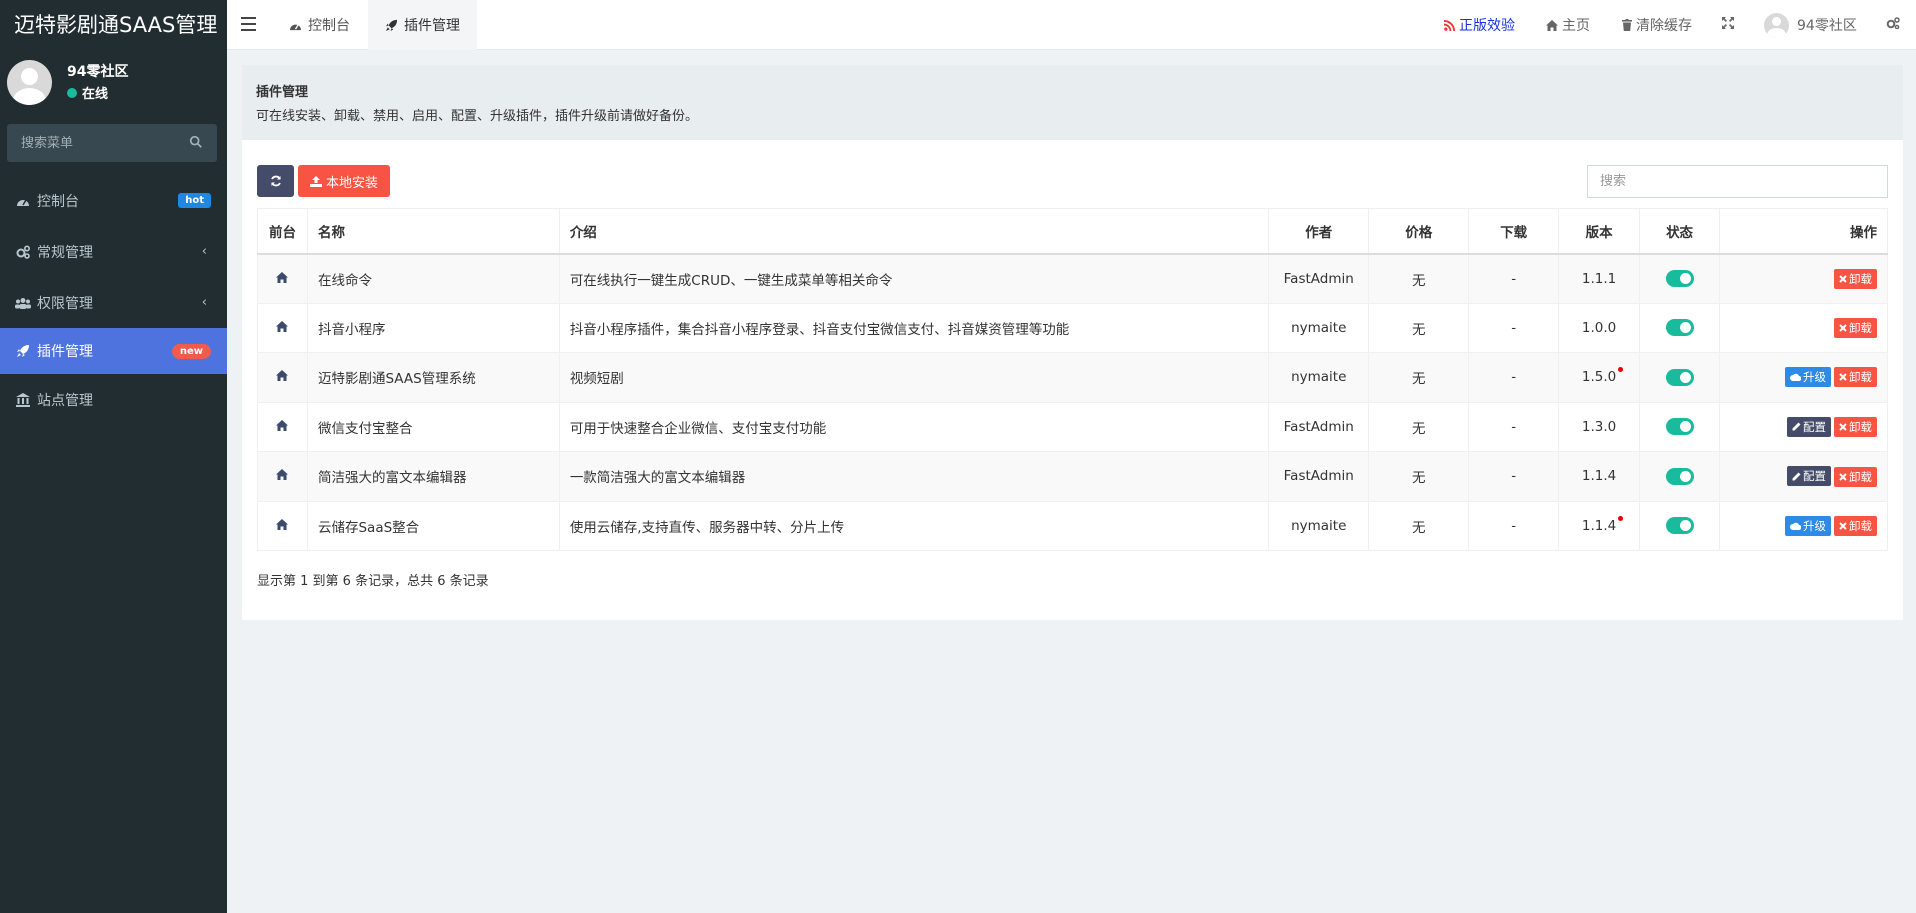 The image size is (1916, 913). Describe the element at coordinates (282, 231) in the screenshot. I see `col-front: 前台` at that location.